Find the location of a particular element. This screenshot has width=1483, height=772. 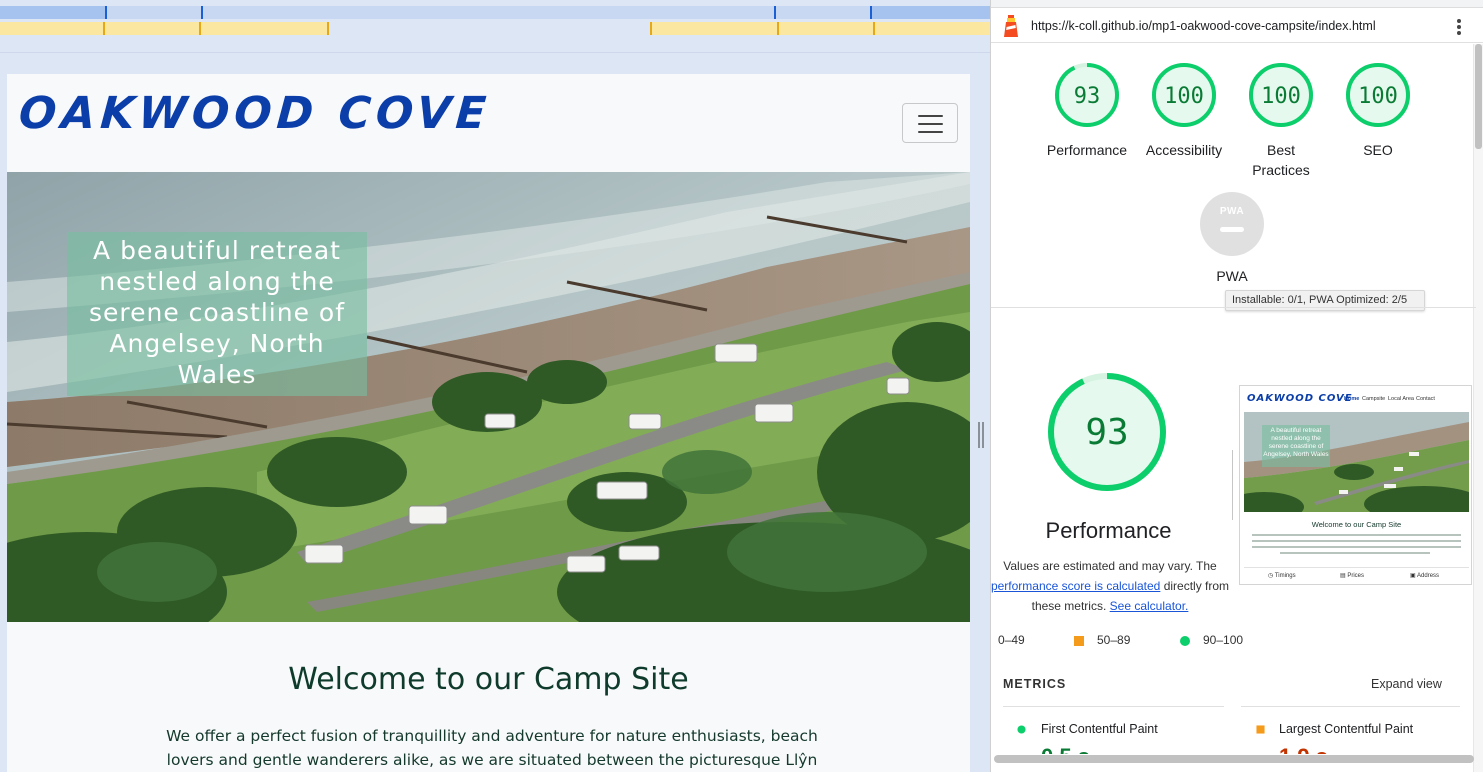

pwa-badge-icon: PWA is located at coordinates (1232, 224).